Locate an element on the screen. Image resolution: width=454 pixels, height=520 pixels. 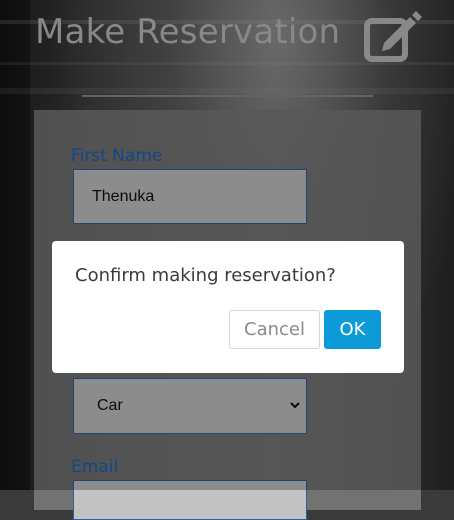
cancel-button: Cancel is located at coordinates (274, 329).